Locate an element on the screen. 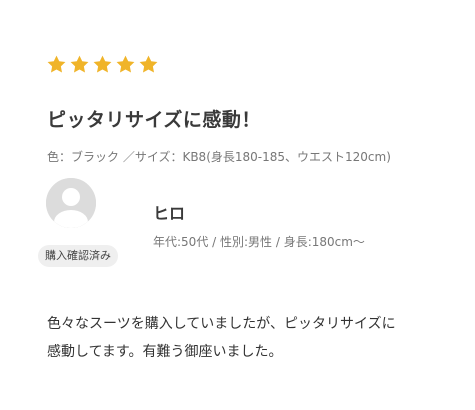 The height and width of the screenshot is (410, 475). user-silhouette-icon is located at coordinates (71, 203).